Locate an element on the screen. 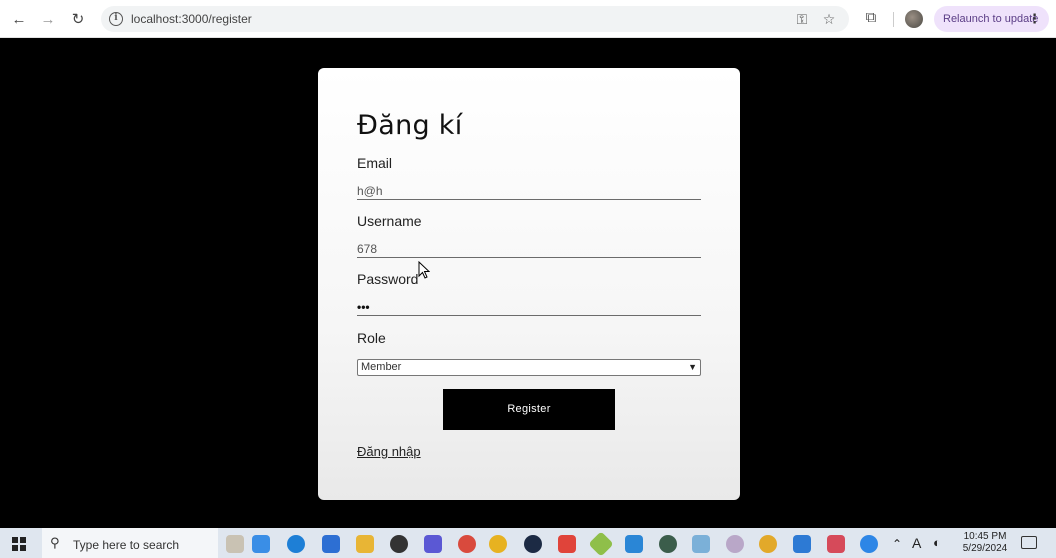 Image resolution: width=1056 pixels, height=558 pixels. role-selected-value: Member is located at coordinates (381, 367).